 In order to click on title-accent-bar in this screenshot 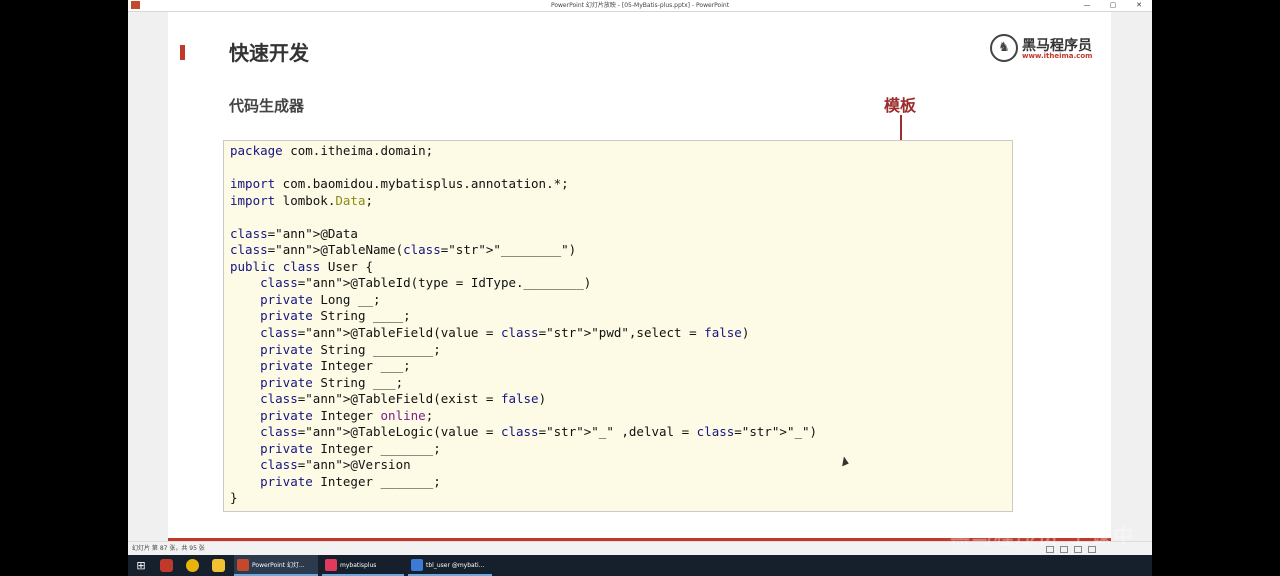, I will do `click(182, 52)`.